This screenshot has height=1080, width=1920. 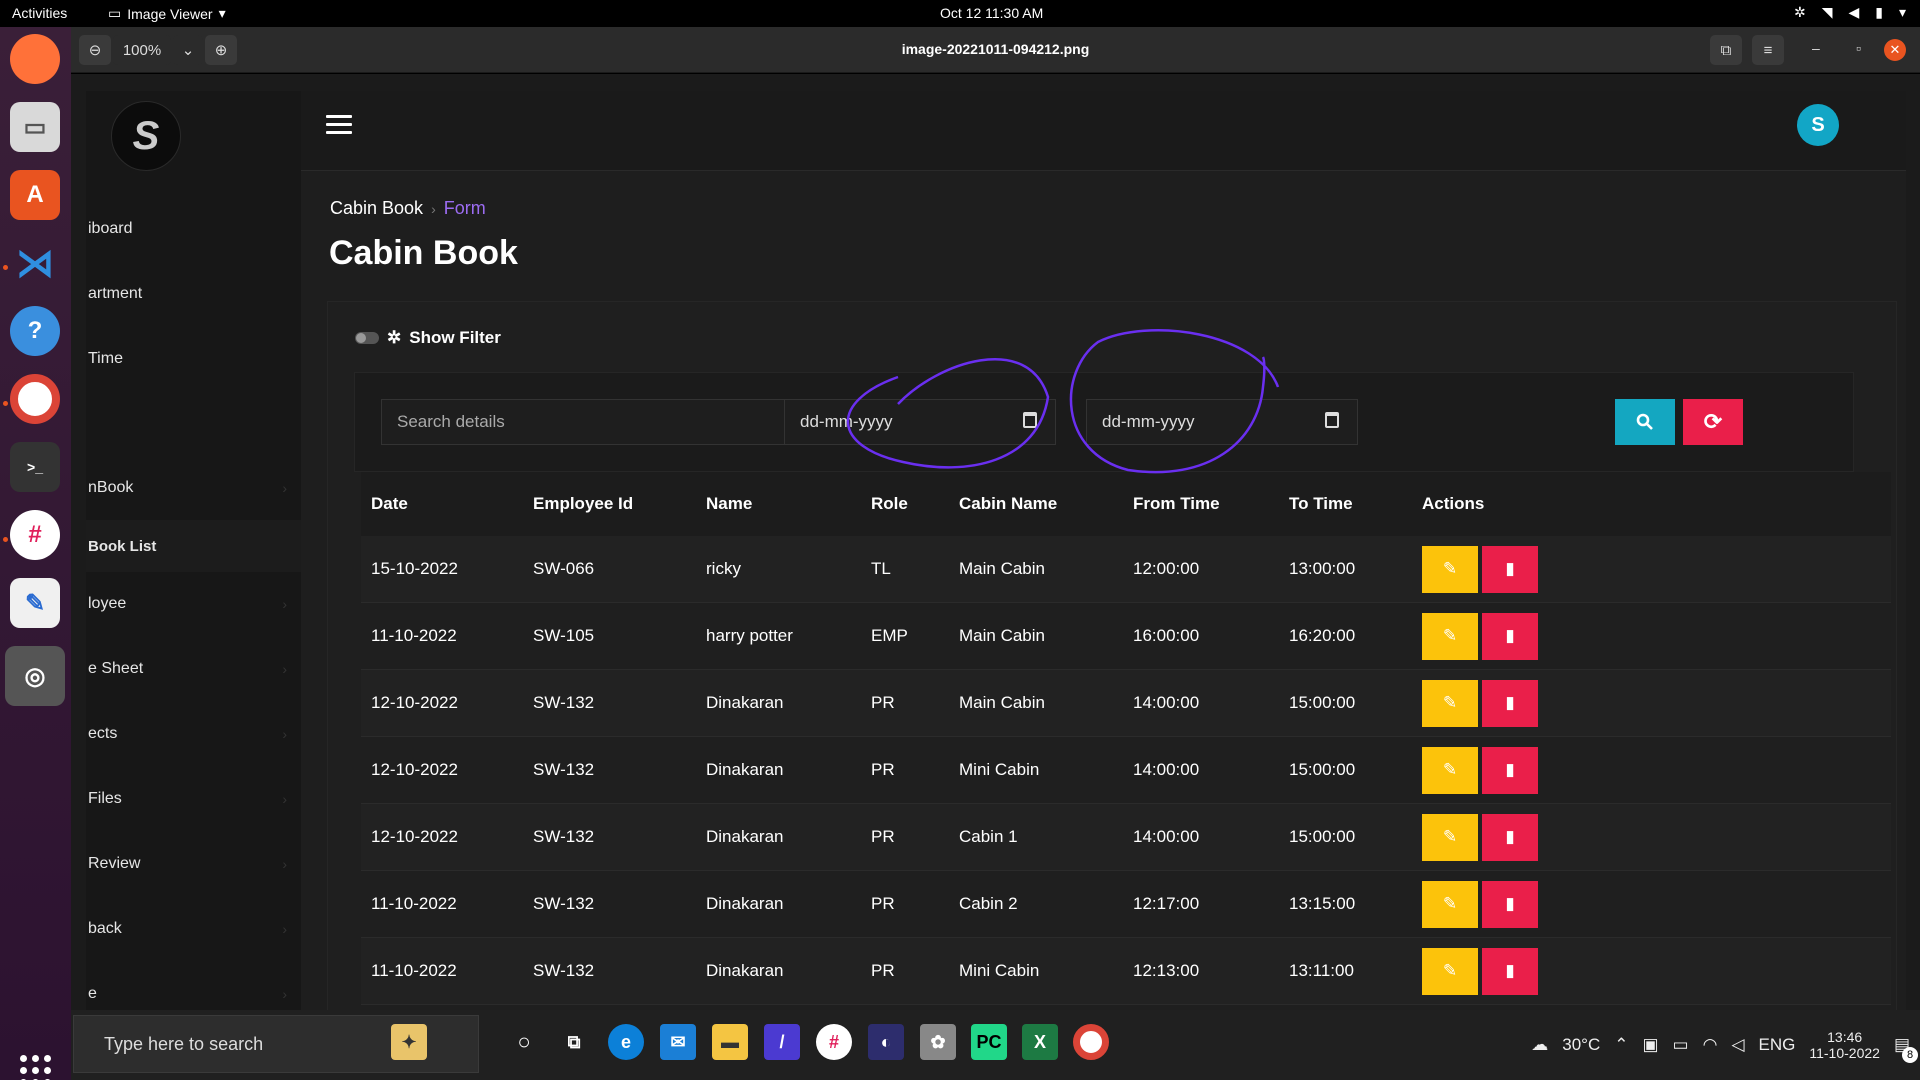 I want to click on sidebar-item-department: artment, so click(x=193, y=294).